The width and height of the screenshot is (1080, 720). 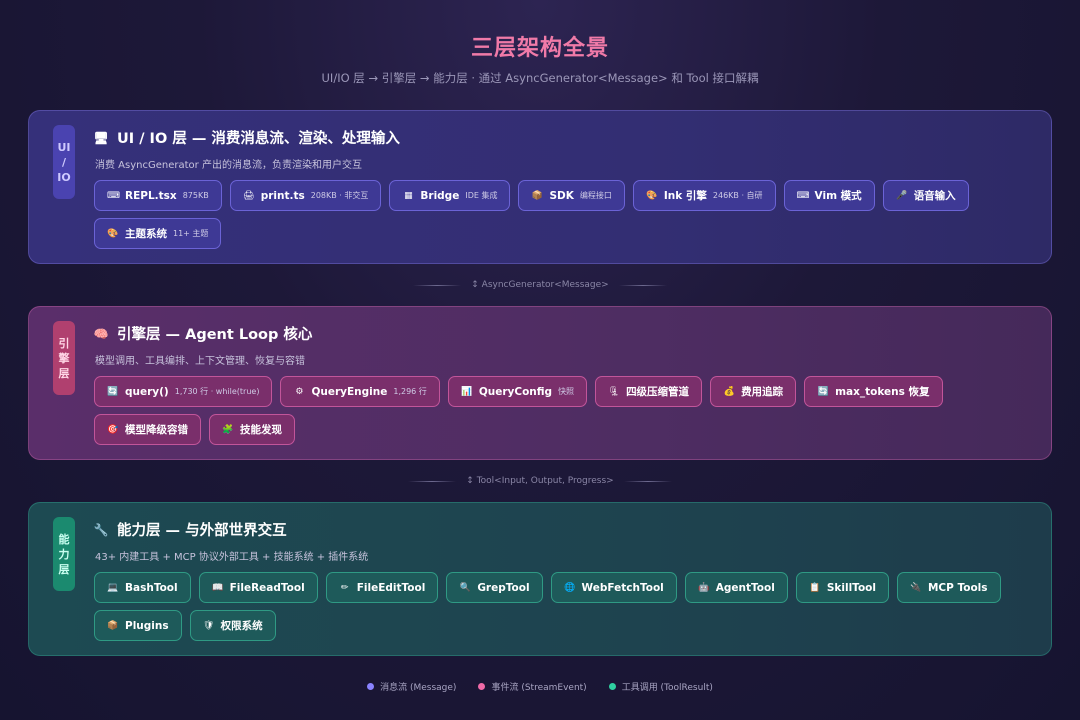 What do you see at coordinates (228, 165) in the screenshot?
I see `layer-desc-ui-io: 消费 AsyncGenerator 产出的消息流，负责渲染和用户交互` at bounding box center [228, 165].